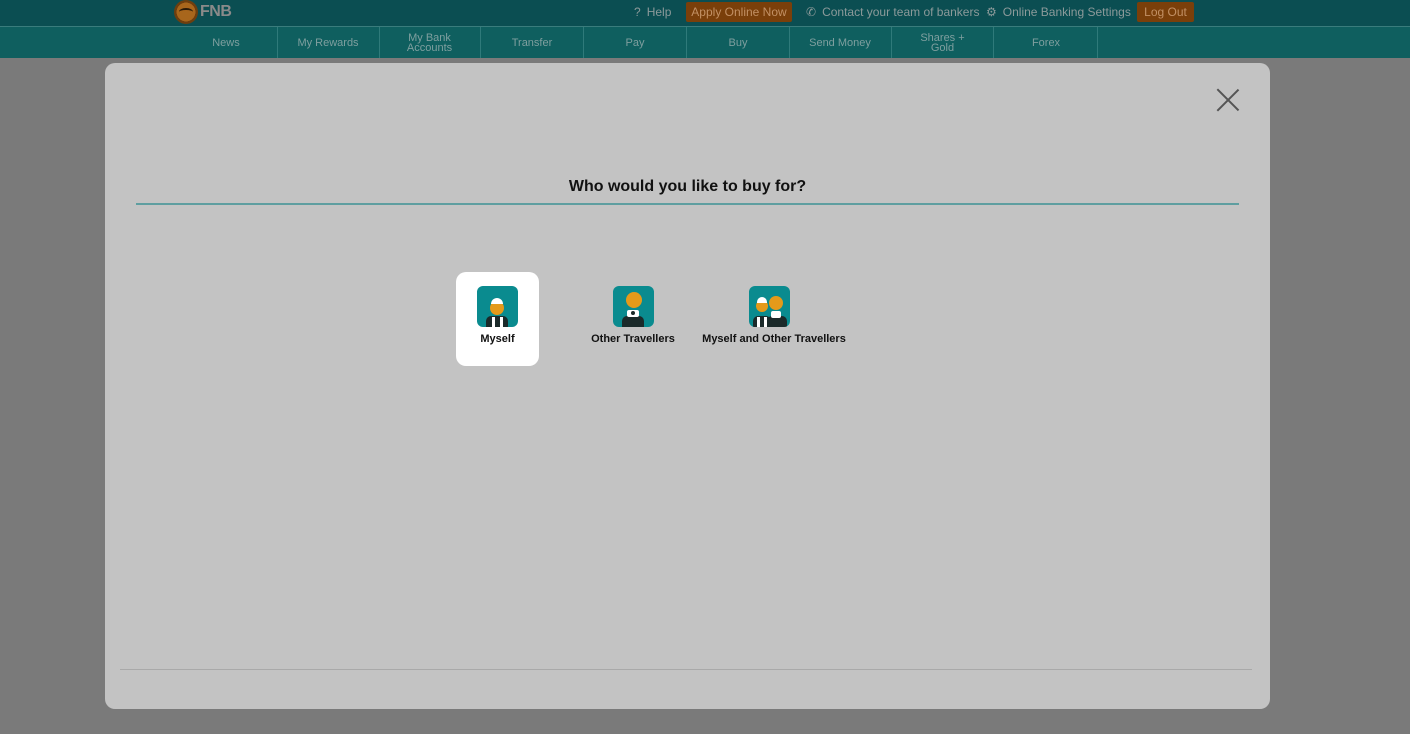 This screenshot has width=1410, height=734. Describe the element at coordinates (1046, 42) in the screenshot. I see `nav-item-forex: Forex` at that location.